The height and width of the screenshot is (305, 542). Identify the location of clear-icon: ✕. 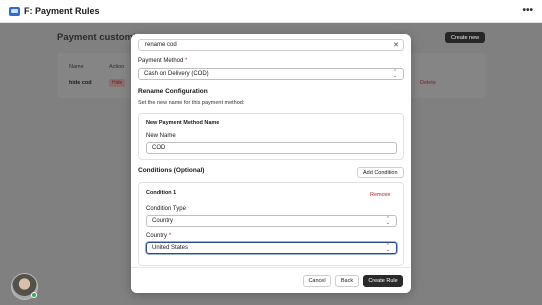
(396, 45).